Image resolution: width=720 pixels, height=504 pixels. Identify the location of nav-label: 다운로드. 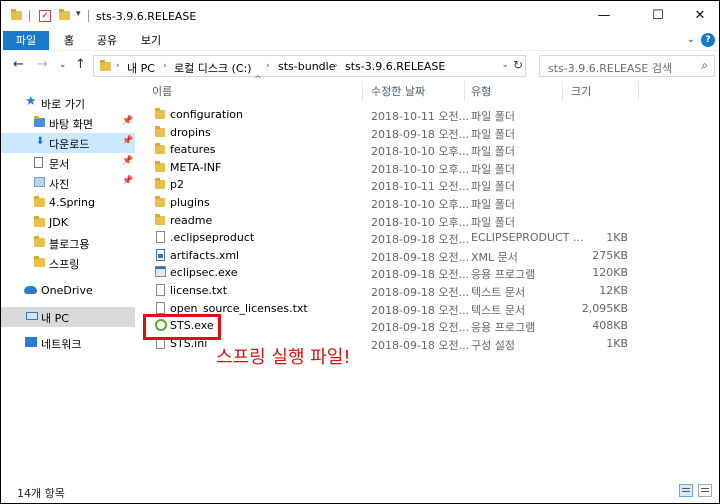
(69, 144).